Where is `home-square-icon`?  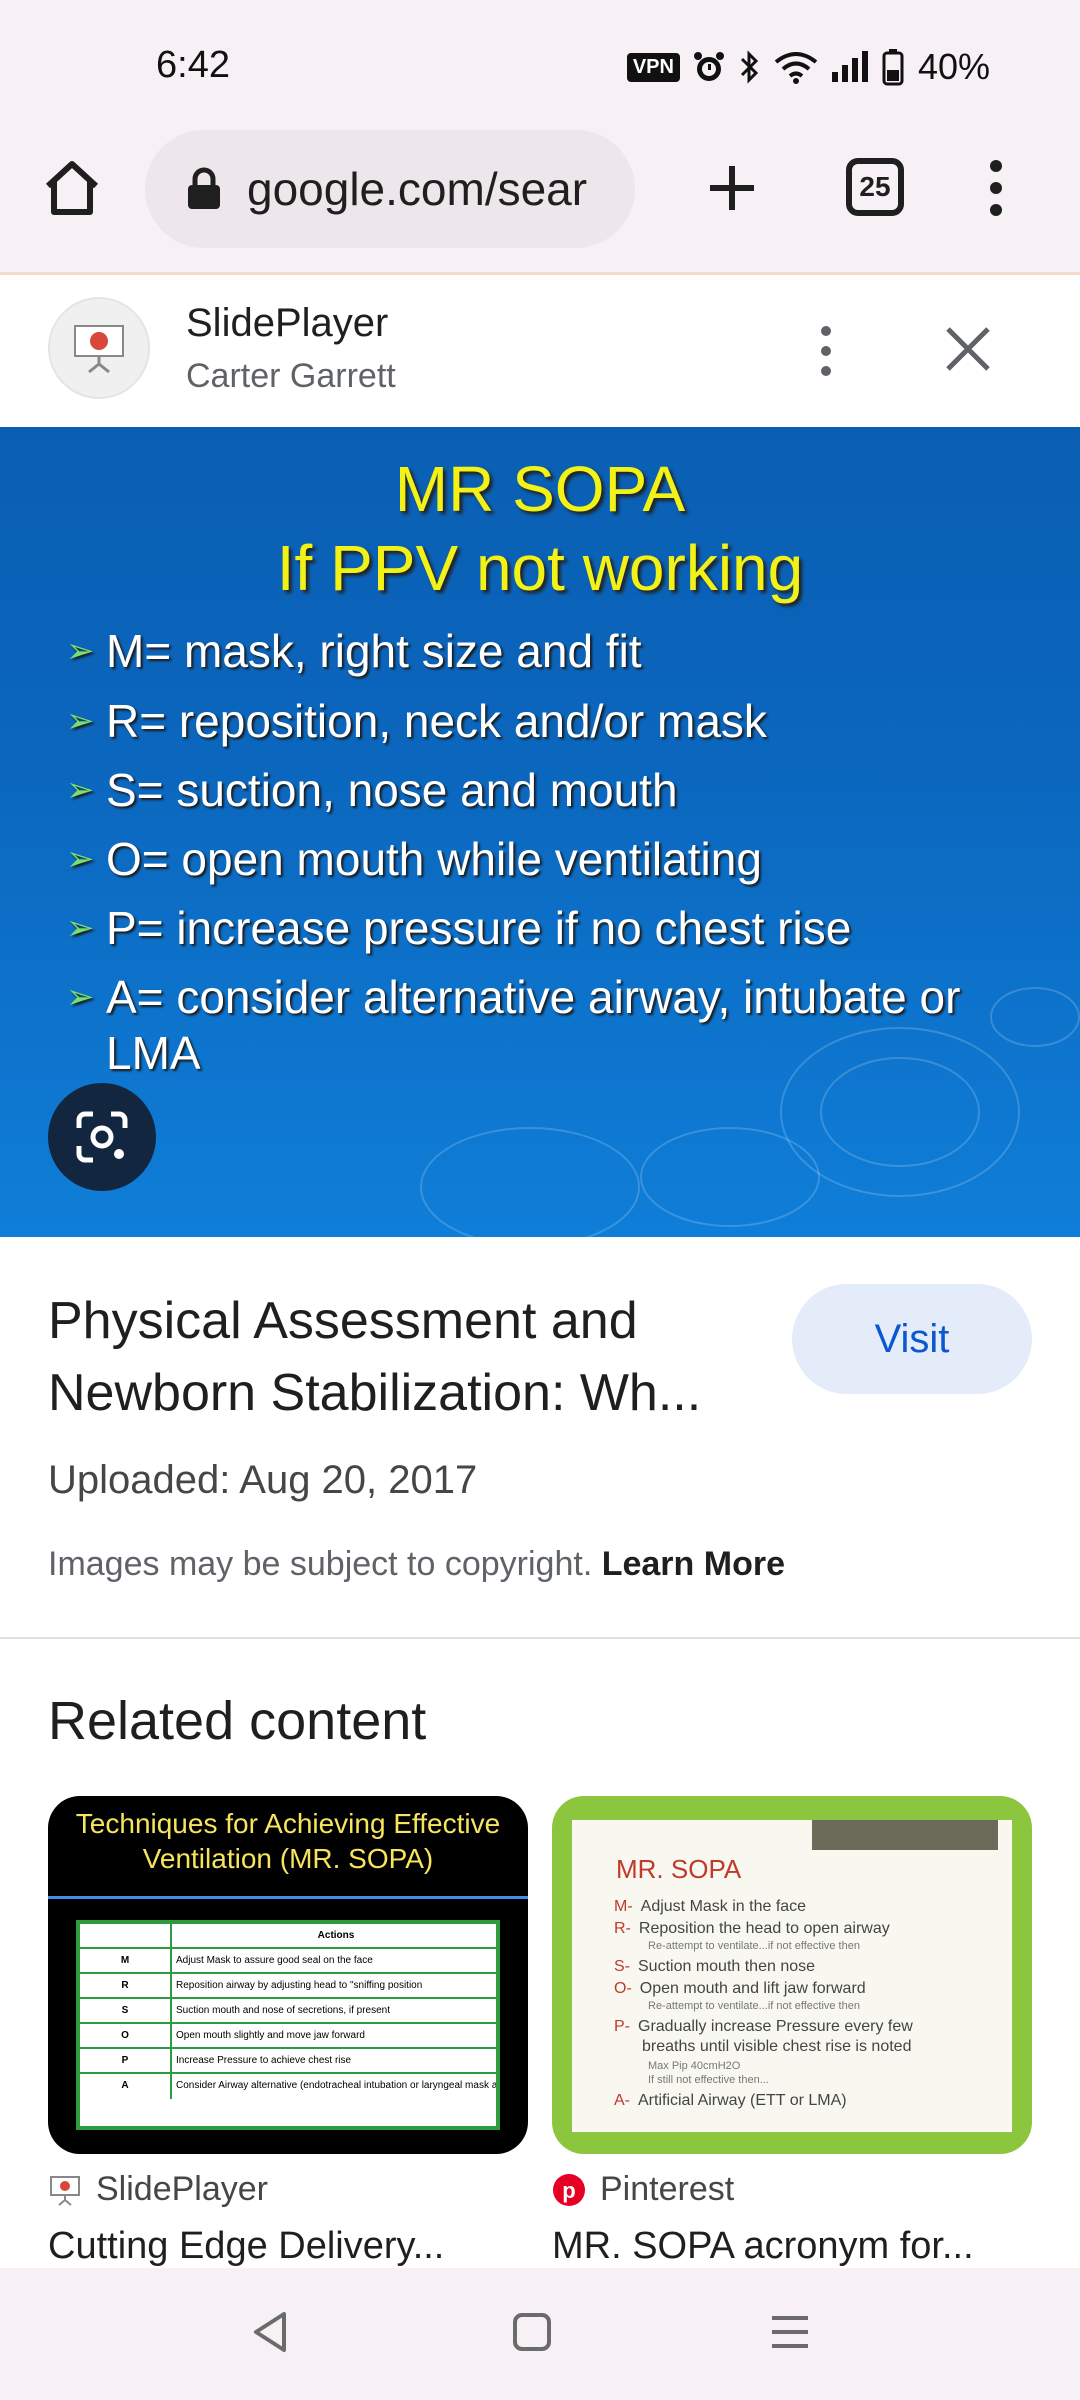
home-square-icon is located at coordinates (532, 2332).